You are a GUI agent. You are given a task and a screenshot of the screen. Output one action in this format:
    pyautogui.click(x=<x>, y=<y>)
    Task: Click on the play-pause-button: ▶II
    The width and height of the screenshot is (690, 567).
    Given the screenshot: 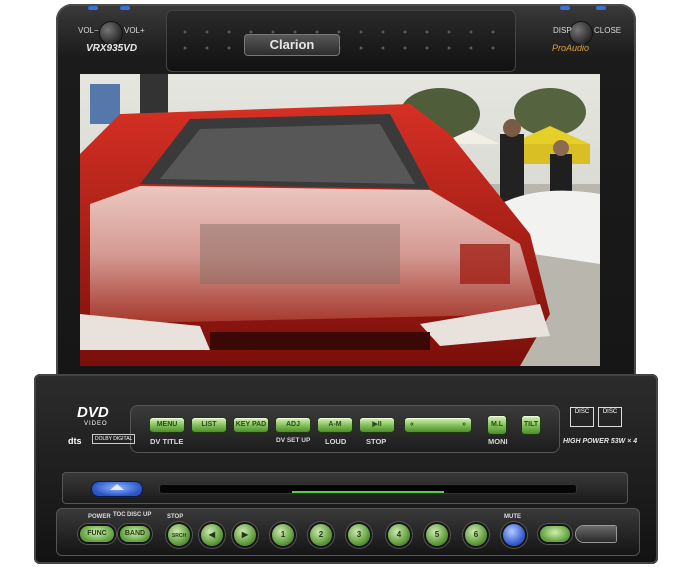 What is the action you would take?
    pyautogui.click(x=377, y=425)
    